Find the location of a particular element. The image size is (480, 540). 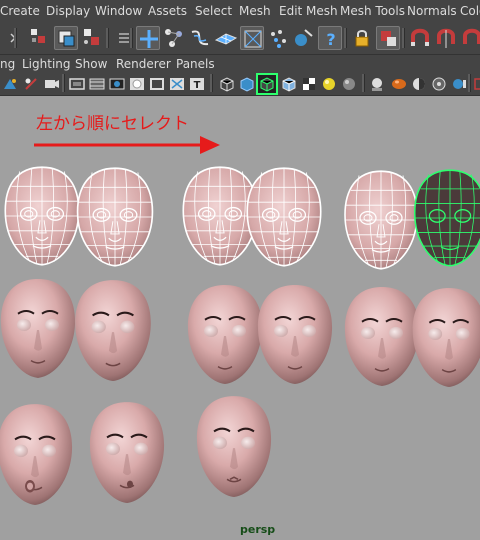

snap-to-curves-icon is located at coordinates (200, 38).